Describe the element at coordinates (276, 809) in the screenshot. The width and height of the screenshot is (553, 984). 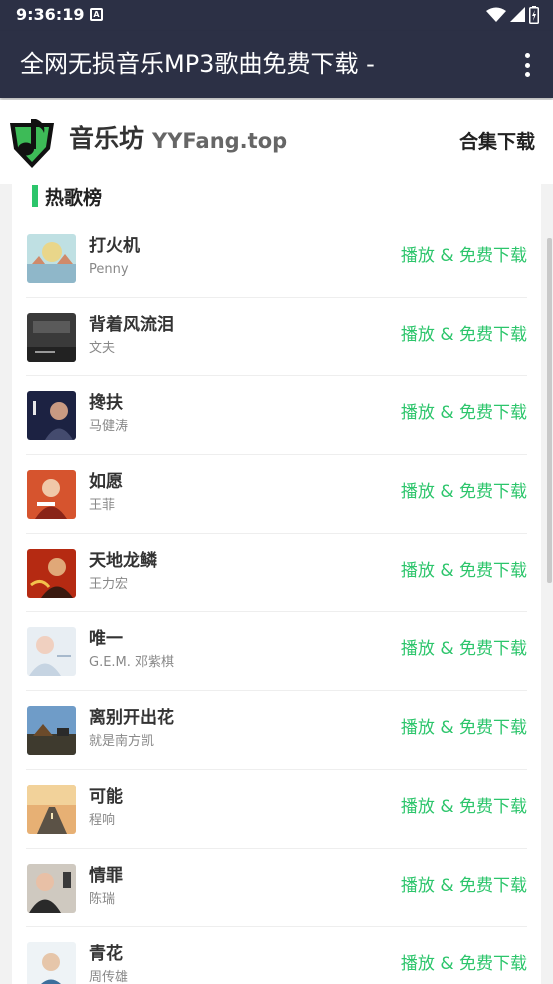
I see `list-item: 可能 程响 播放 & 免费下载` at that location.